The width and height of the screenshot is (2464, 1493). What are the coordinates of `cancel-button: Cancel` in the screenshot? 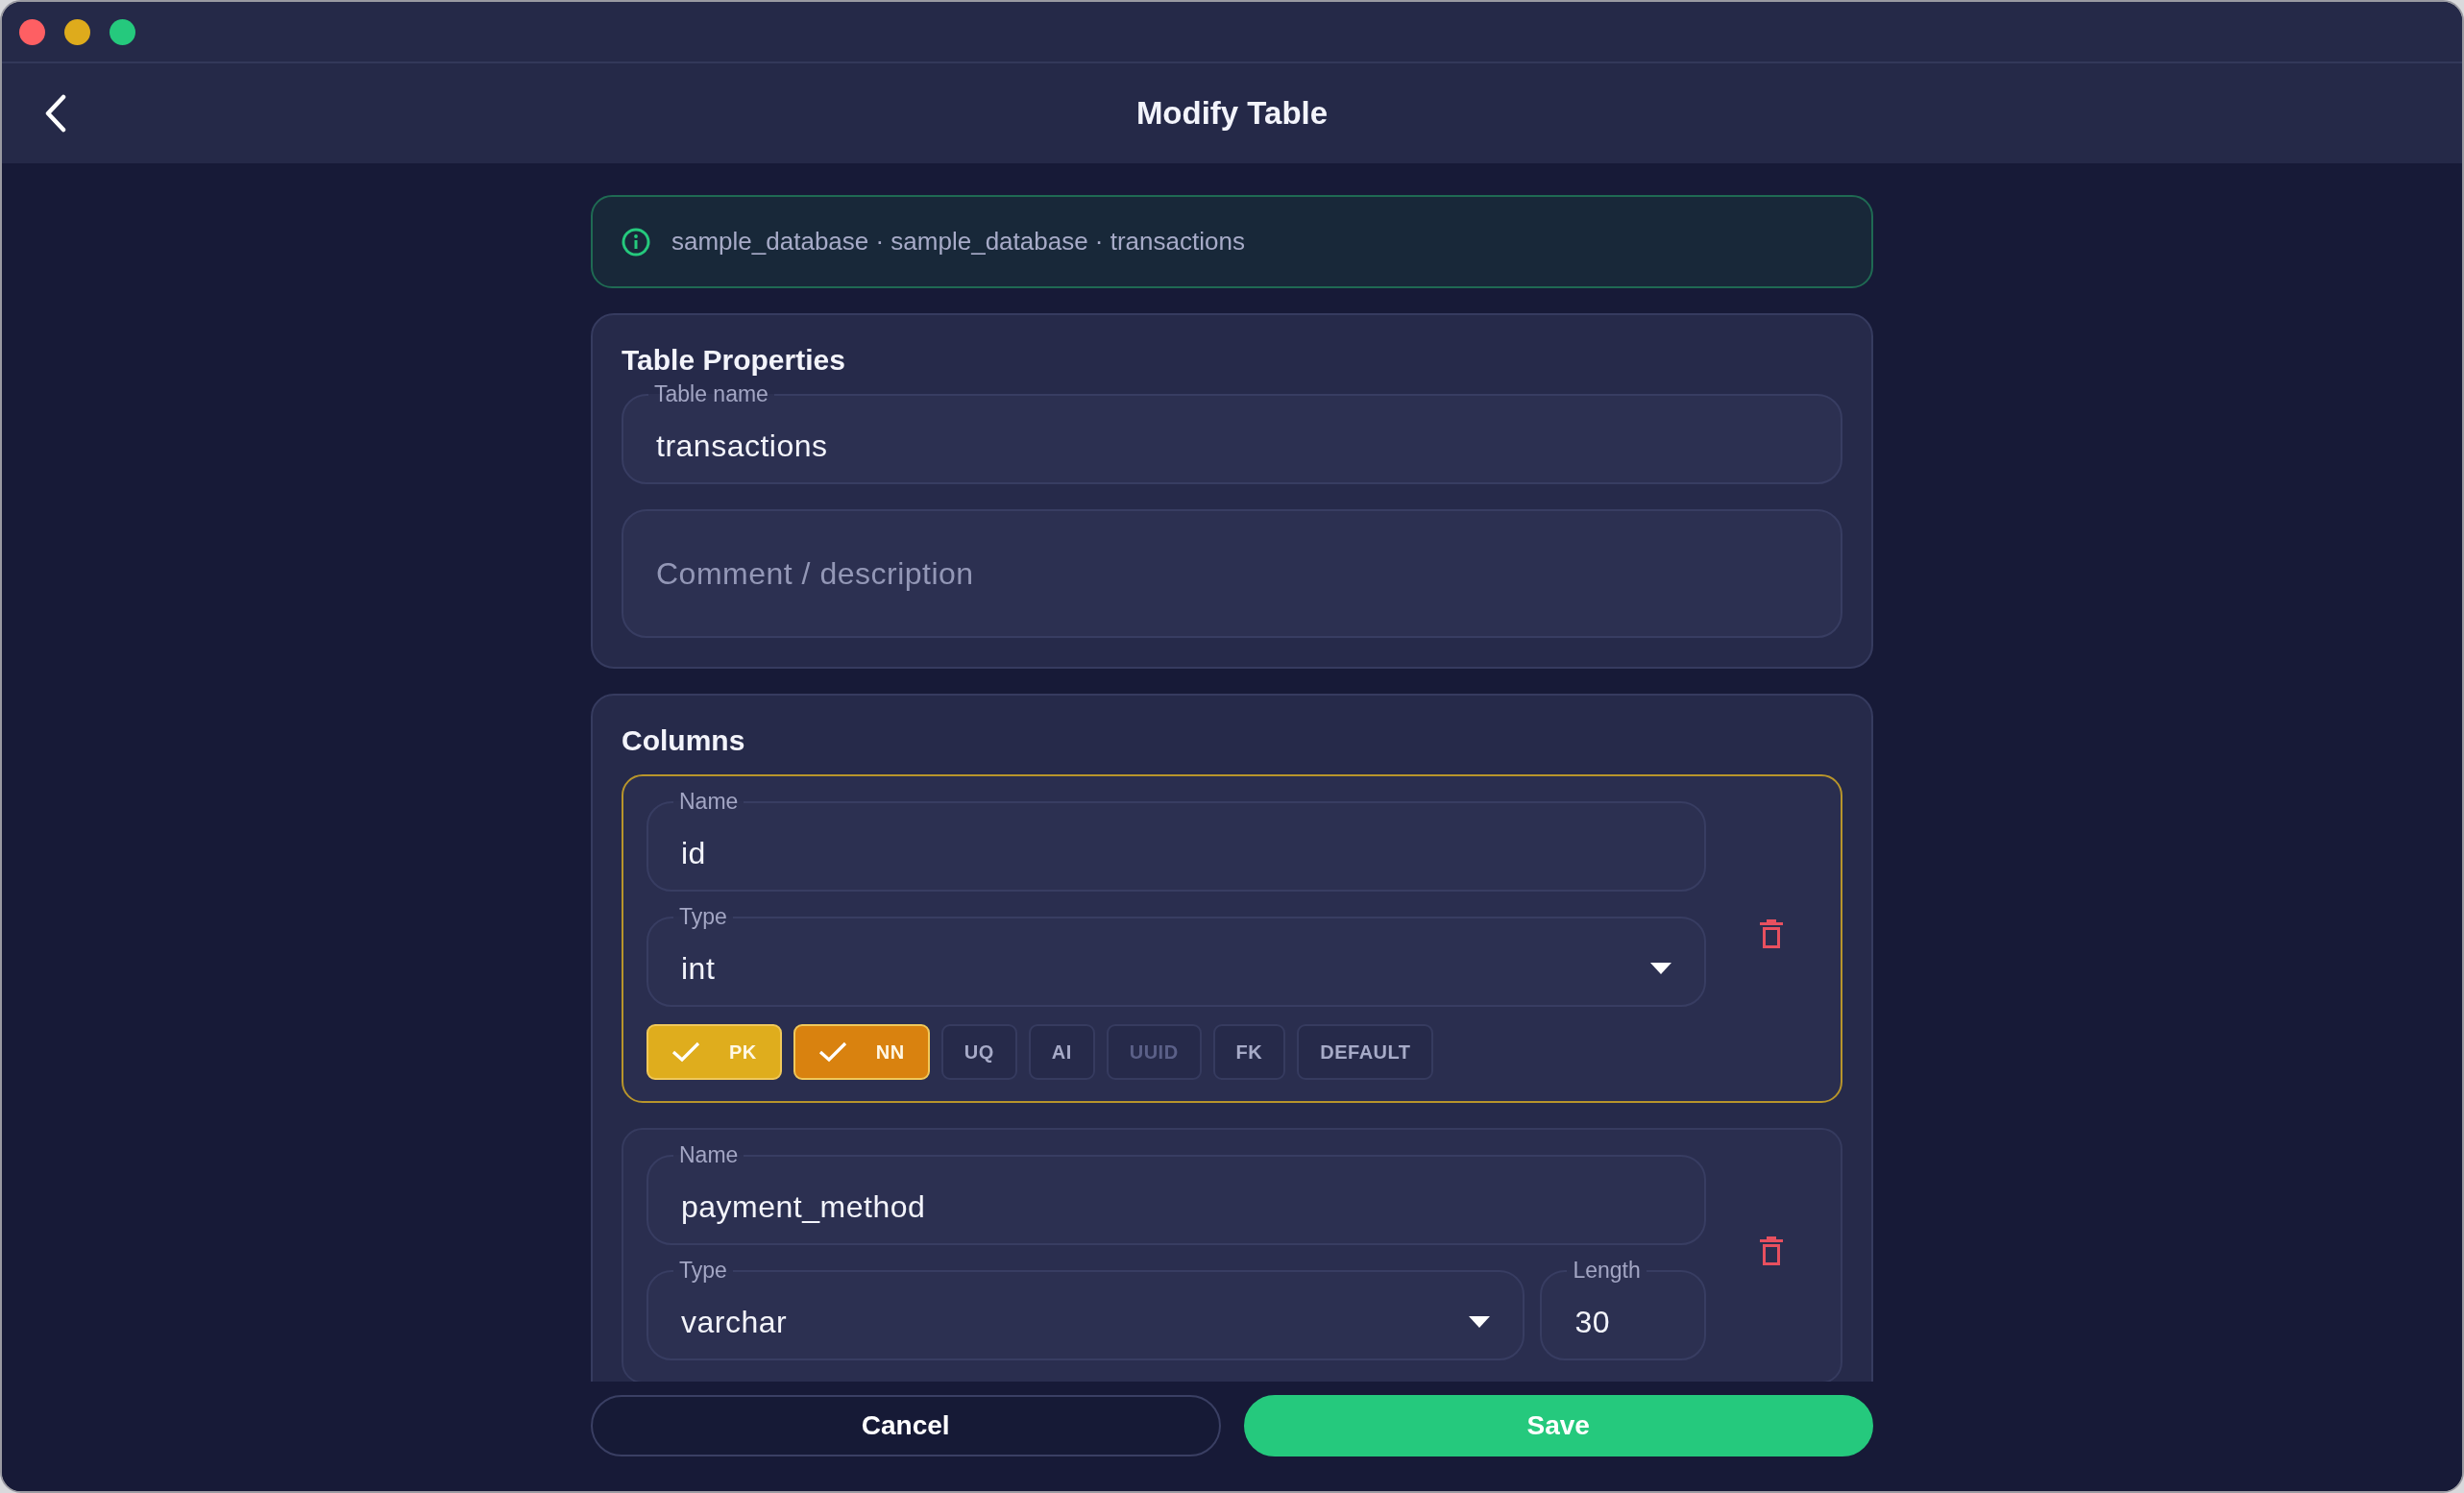 It's located at (906, 1425).